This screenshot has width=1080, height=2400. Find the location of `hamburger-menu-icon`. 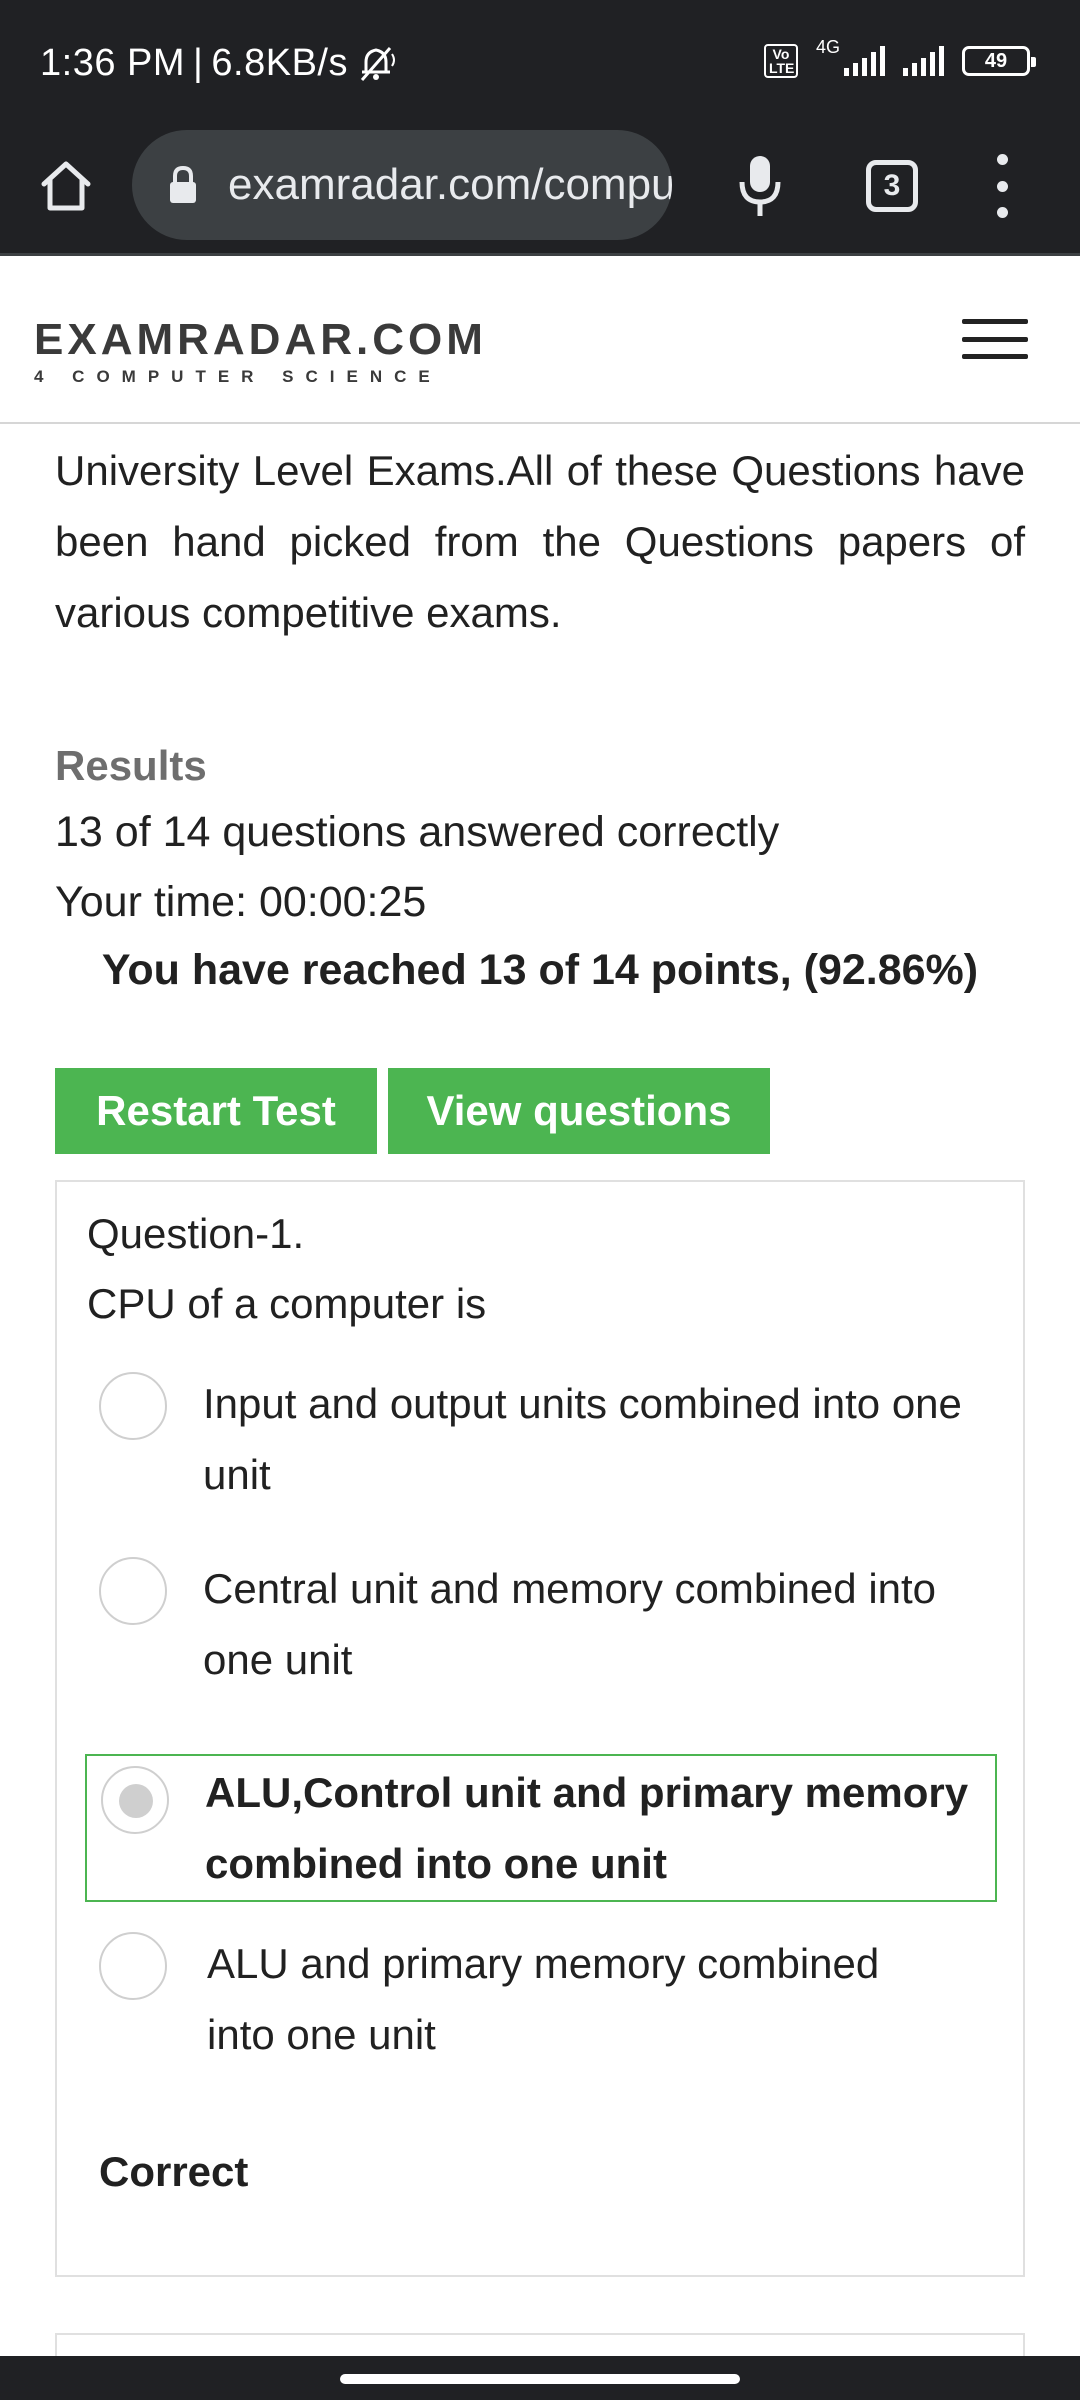

hamburger-menu-icon is located at coordinates (995, 339).